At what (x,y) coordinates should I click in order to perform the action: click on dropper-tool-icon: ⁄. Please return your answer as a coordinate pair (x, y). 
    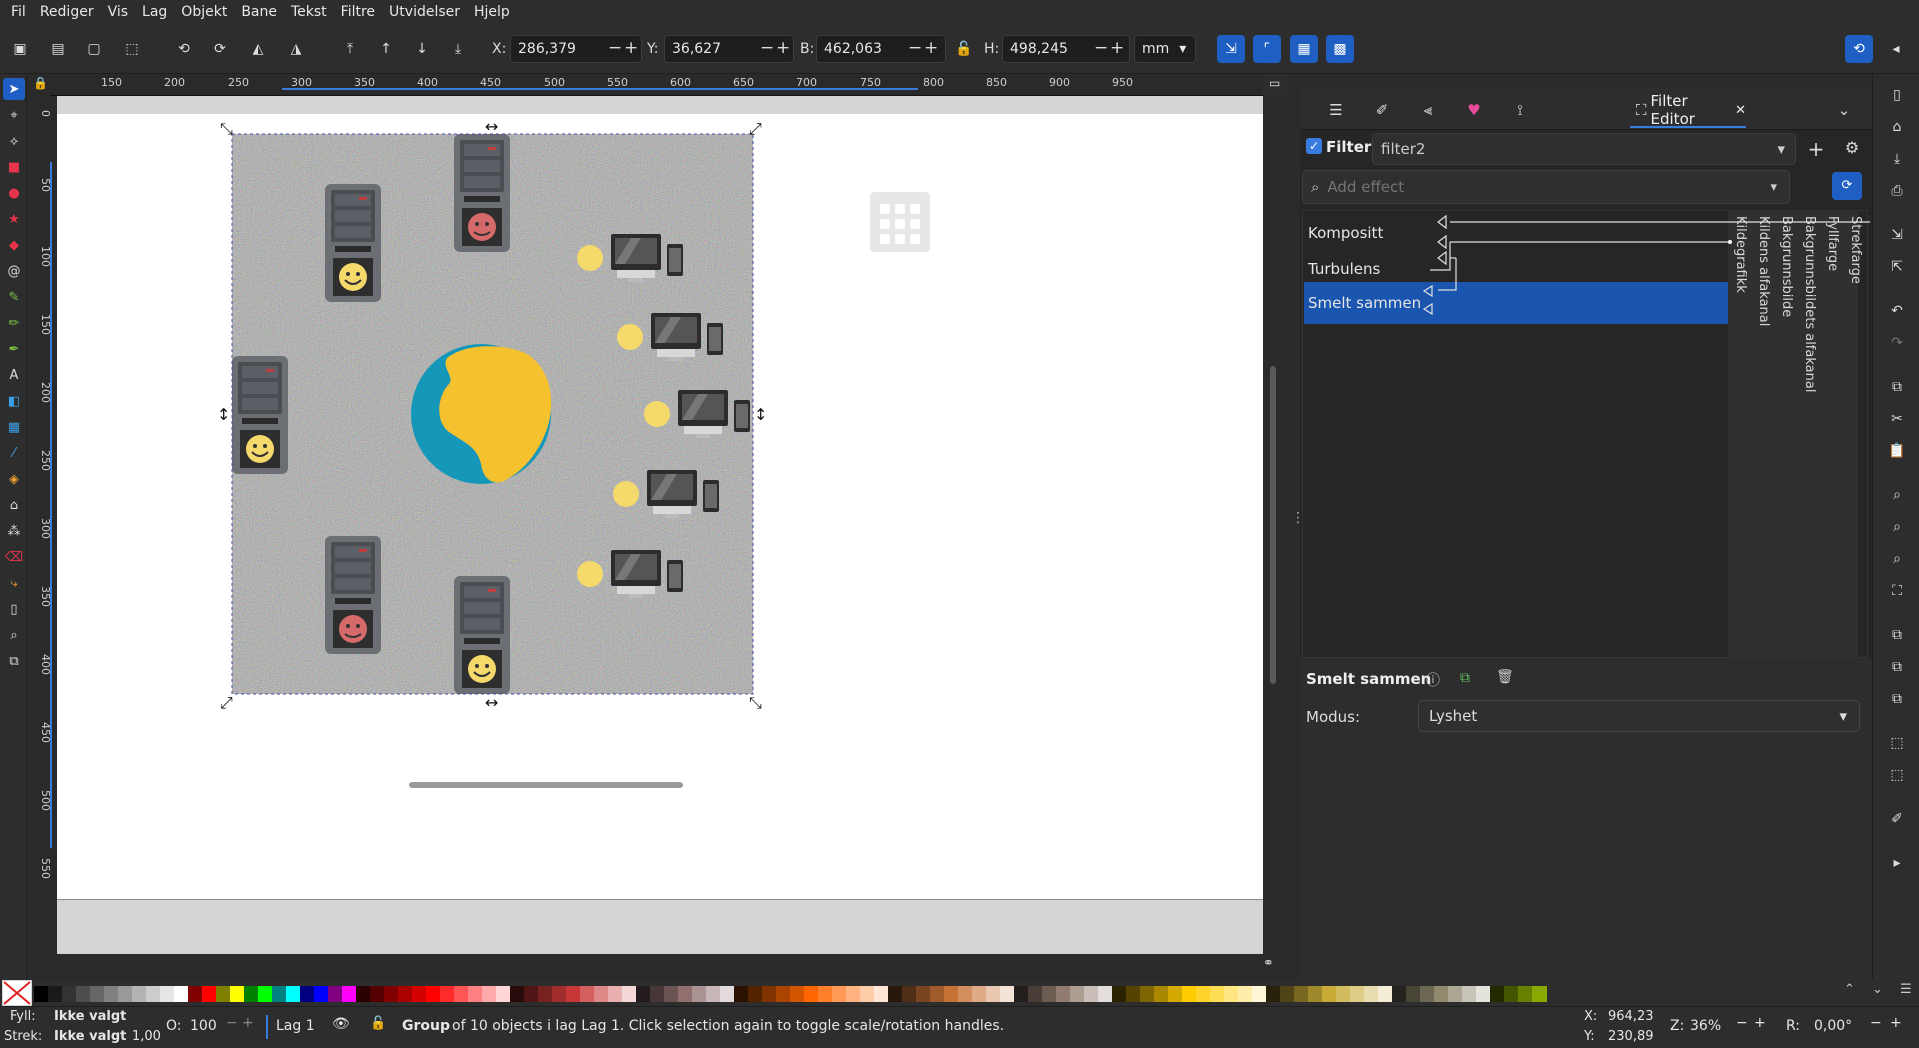
    Looking at the image, I should click on (14, 453).